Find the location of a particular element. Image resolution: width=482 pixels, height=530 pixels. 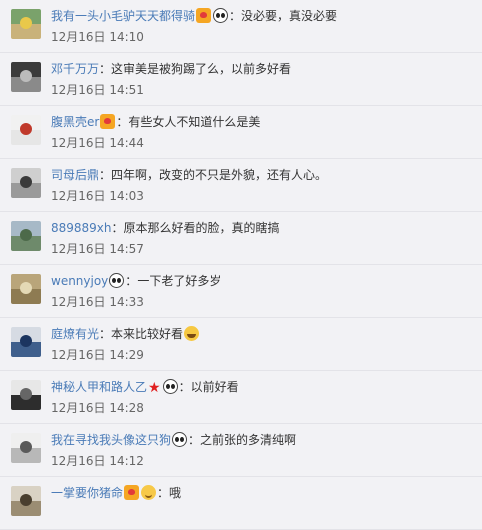

comment-line: 我在寻找我头像这只狗 ：之前张的多清纯啊 is located at coordinates (264, 440).